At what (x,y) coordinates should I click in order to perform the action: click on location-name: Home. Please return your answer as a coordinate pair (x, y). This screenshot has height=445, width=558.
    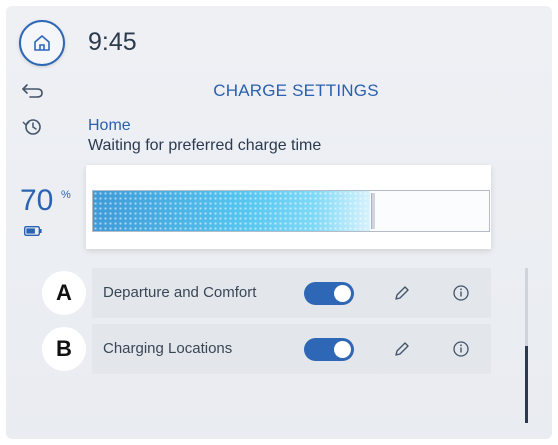
    Looking at the image, I should click on (109, 125).